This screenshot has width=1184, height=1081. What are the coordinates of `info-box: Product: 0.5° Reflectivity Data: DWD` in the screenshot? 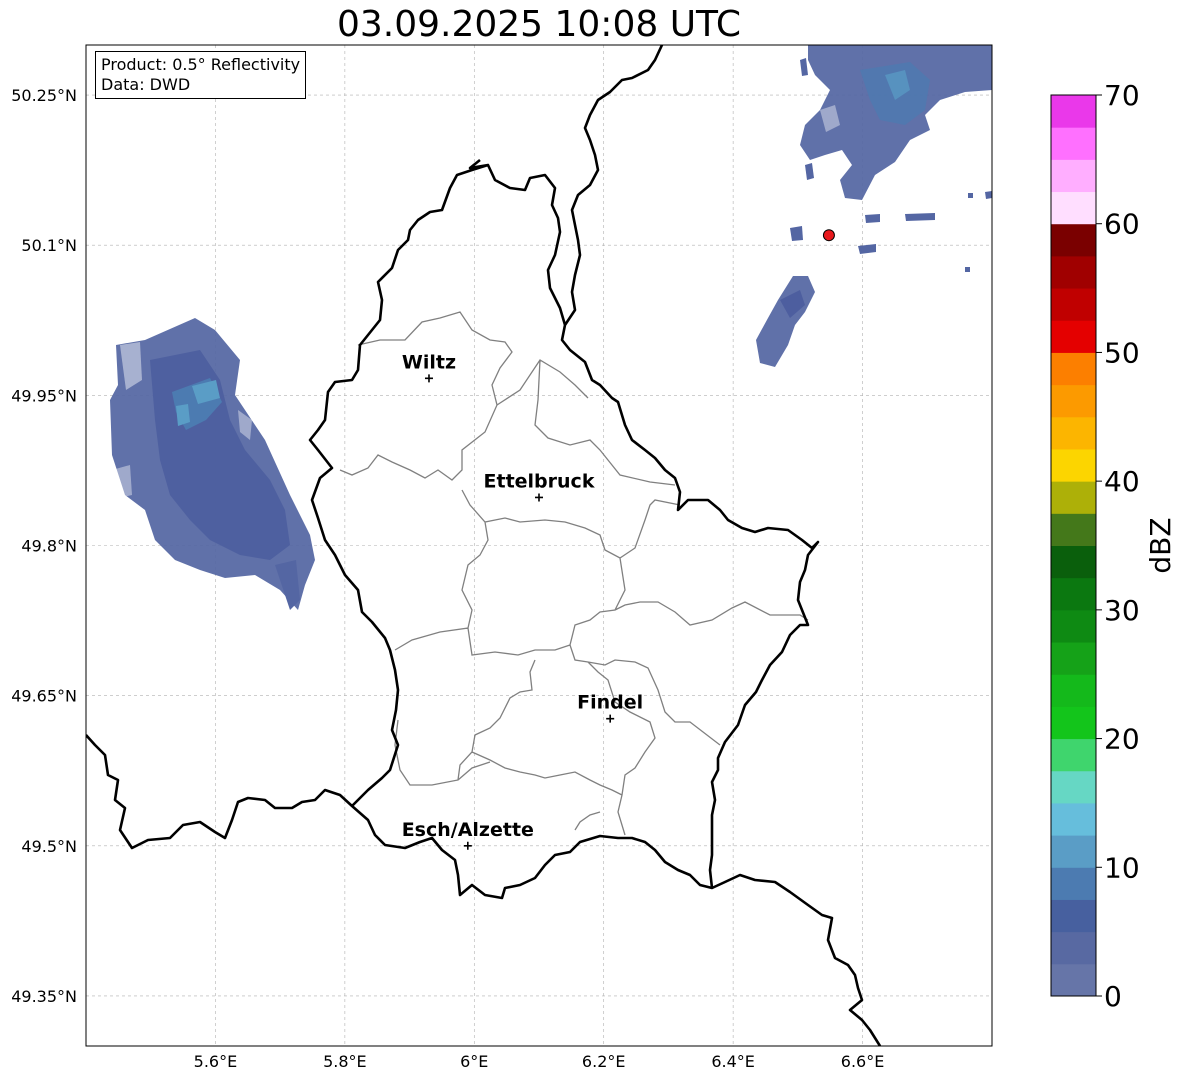 It's located at (201, 75).